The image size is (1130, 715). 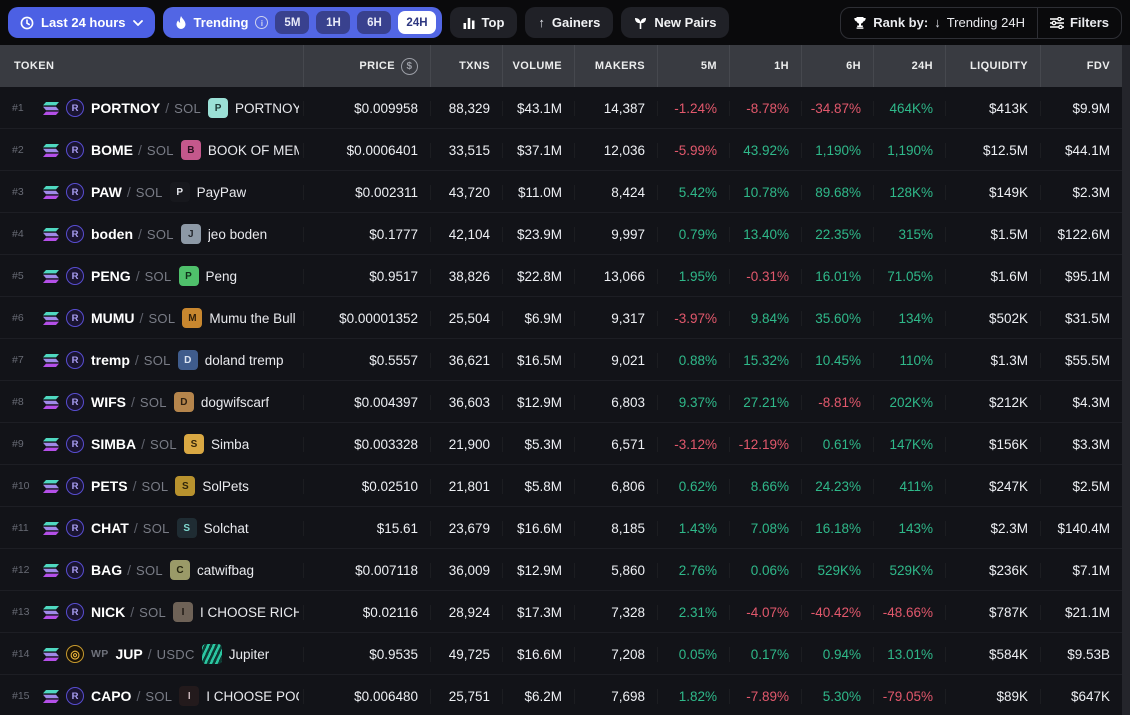 What do you see at coordinates (190, 150) in the screenshot?
I see `token-avatar: B` at bounding box center [190, 150].